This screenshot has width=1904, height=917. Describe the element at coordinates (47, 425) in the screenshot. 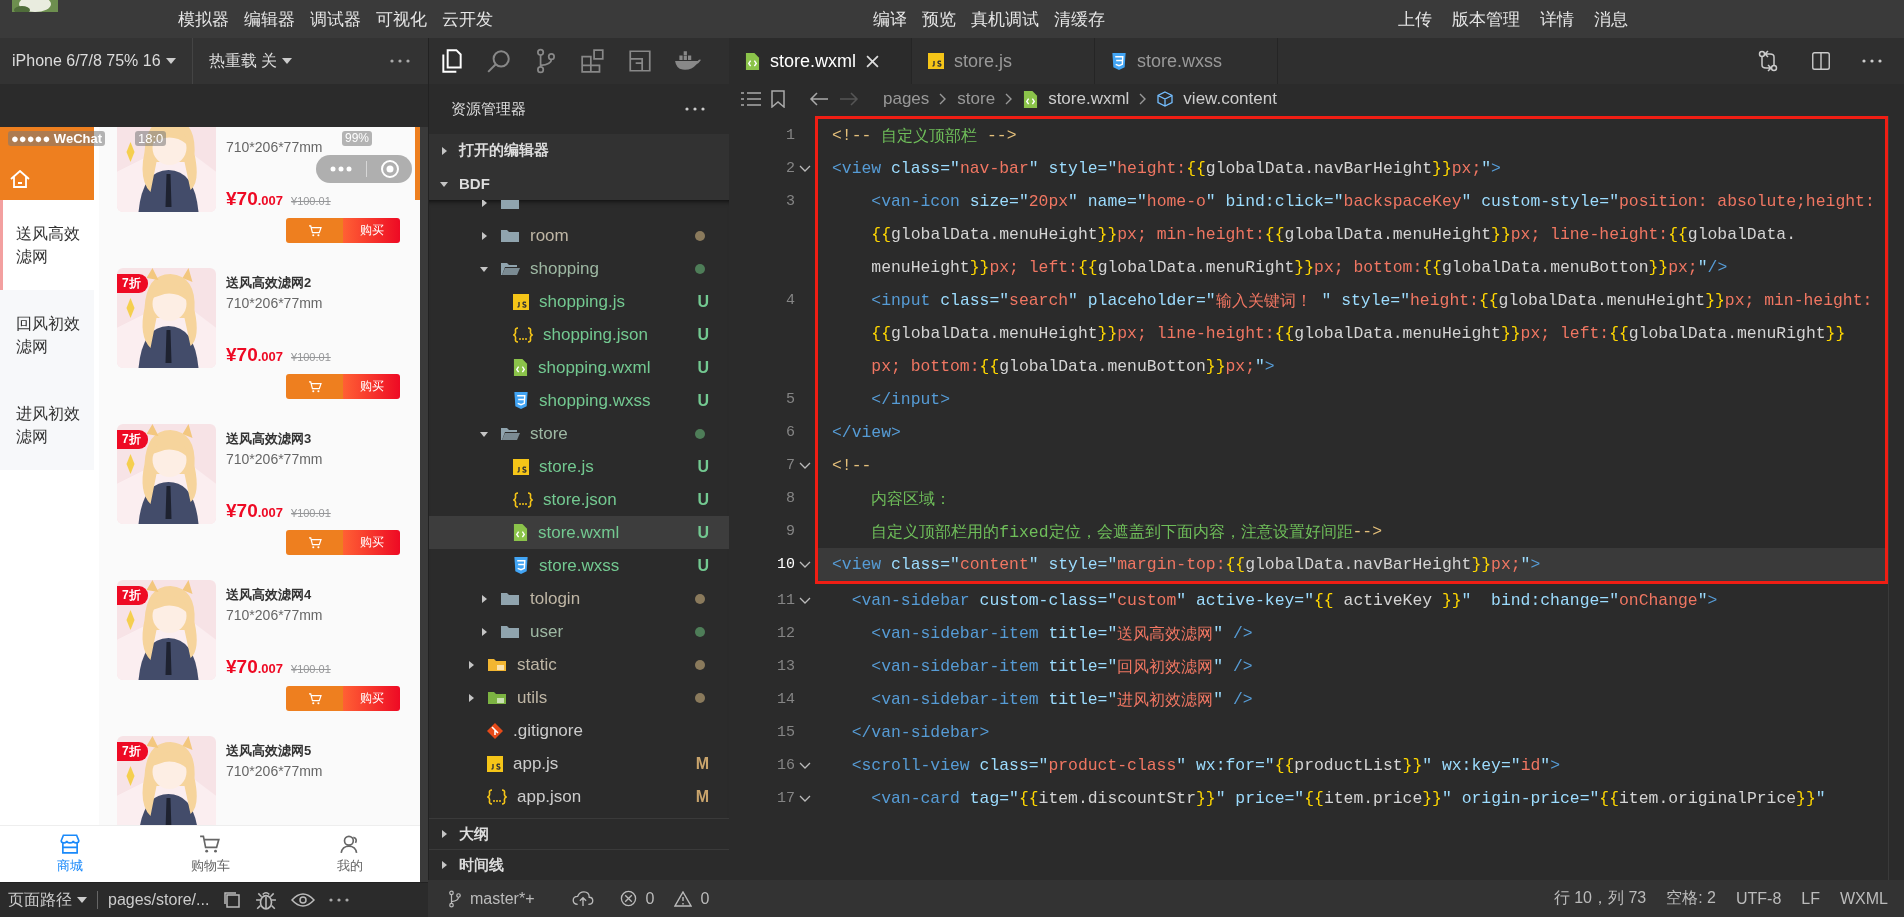

I see `sidebar-item: 进风初效滤网` at that location.